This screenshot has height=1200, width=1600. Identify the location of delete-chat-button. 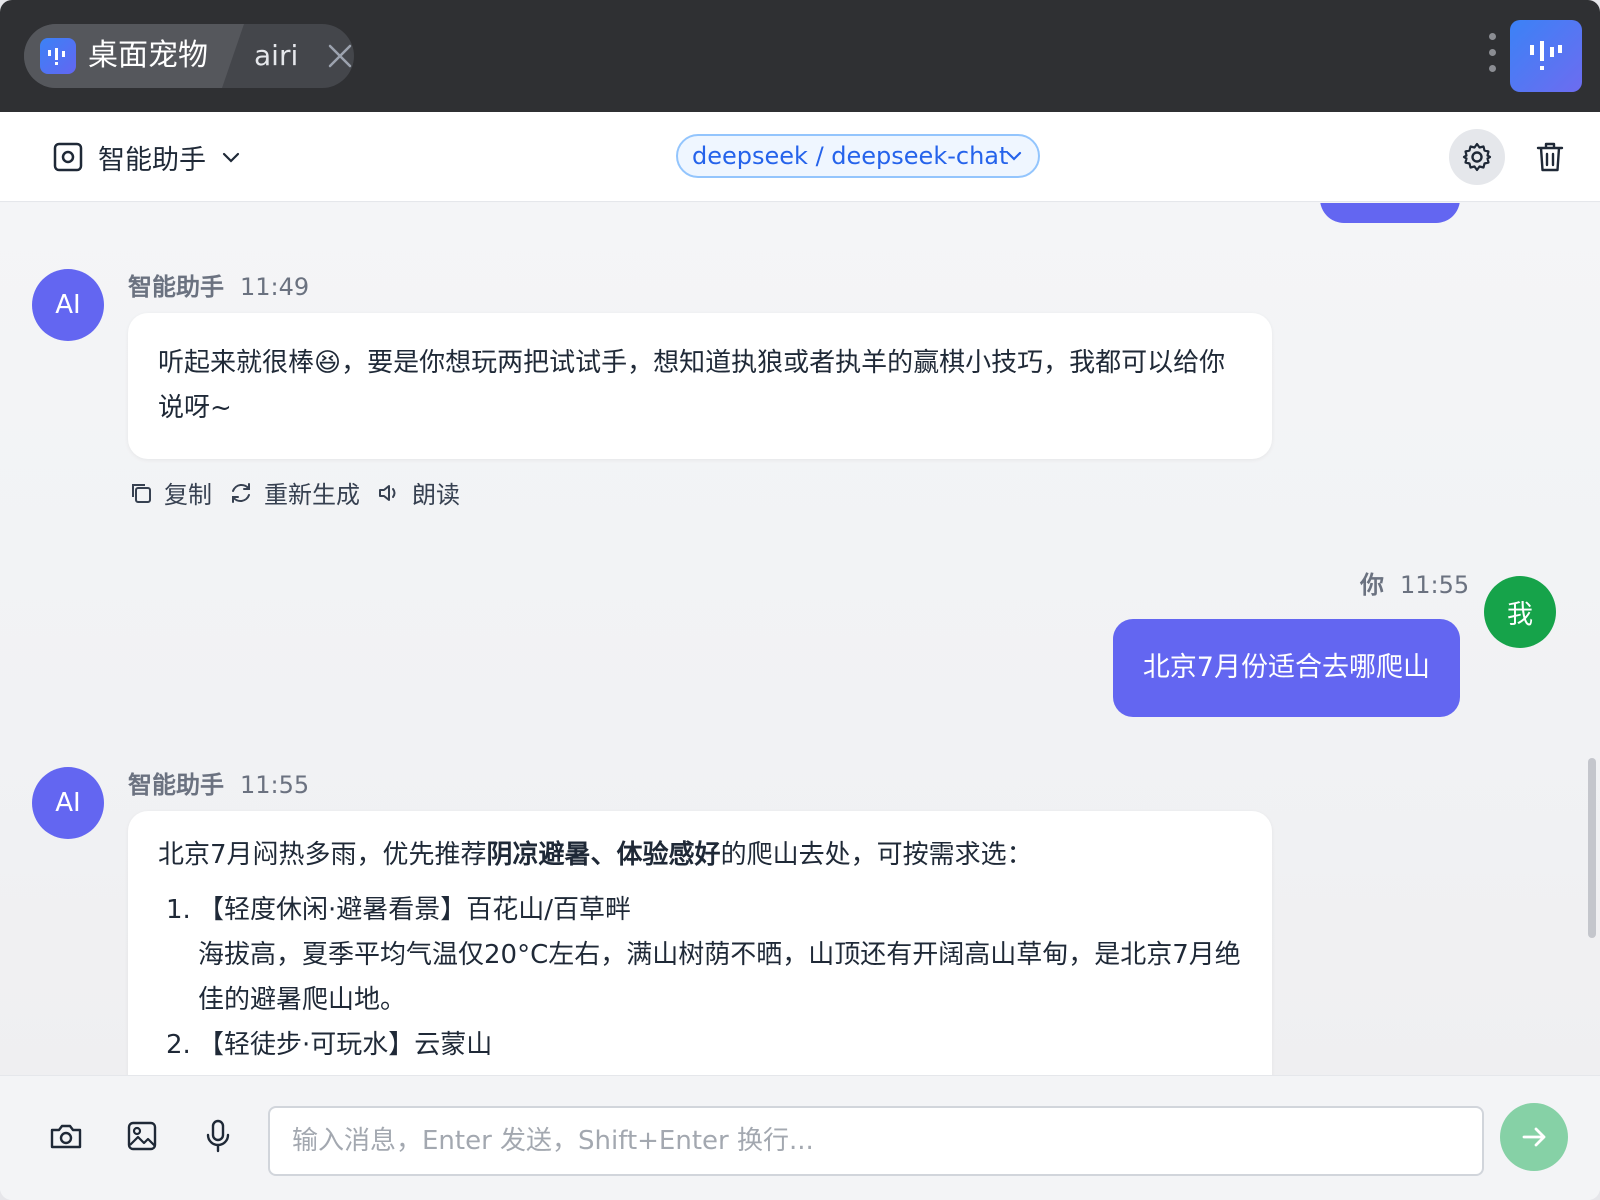
(1550, 157).